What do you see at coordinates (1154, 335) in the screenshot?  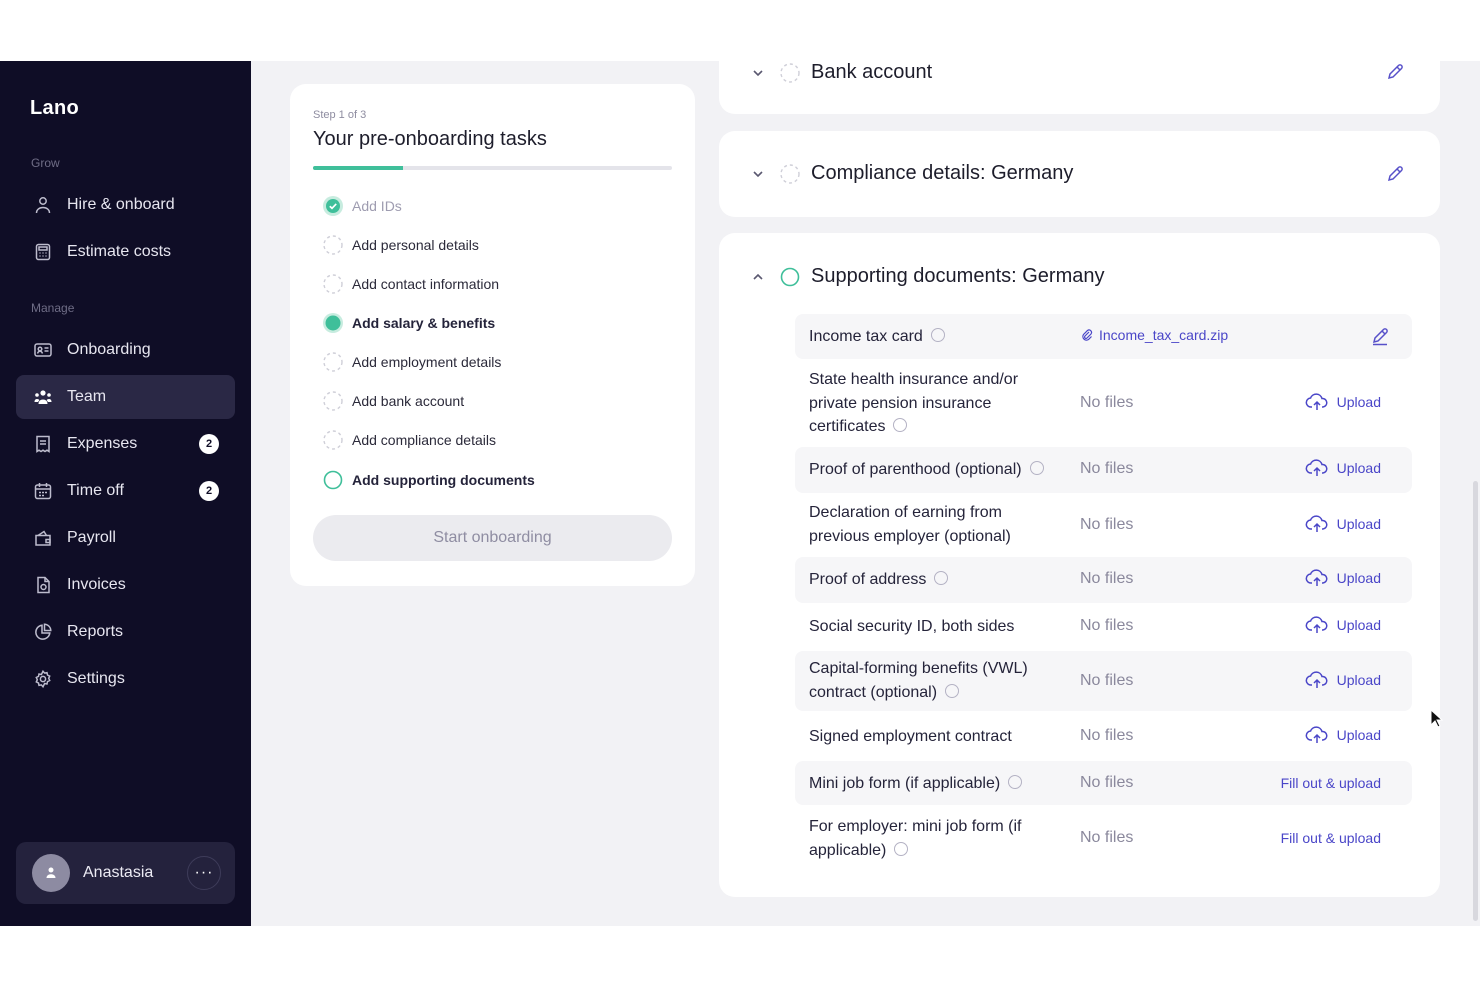 I see `uploaded-file-link: Income_tax_card.zip` at bounding box center [1154, 335].